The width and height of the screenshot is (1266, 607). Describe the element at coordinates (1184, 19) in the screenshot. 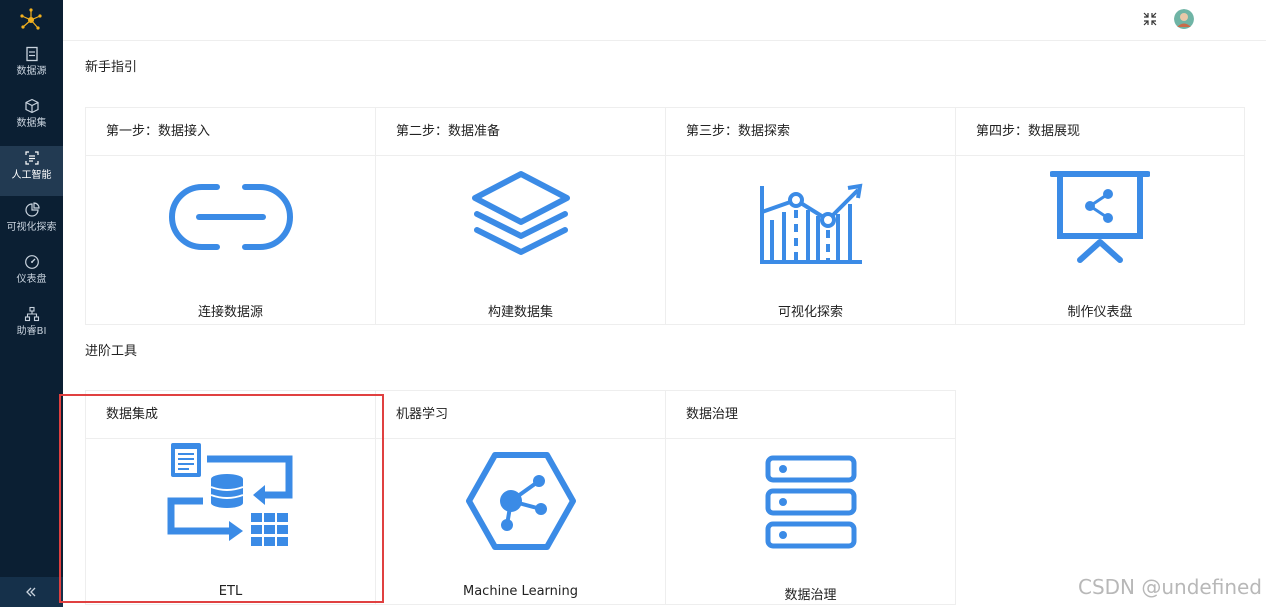

I see `user-avatar` at that location.